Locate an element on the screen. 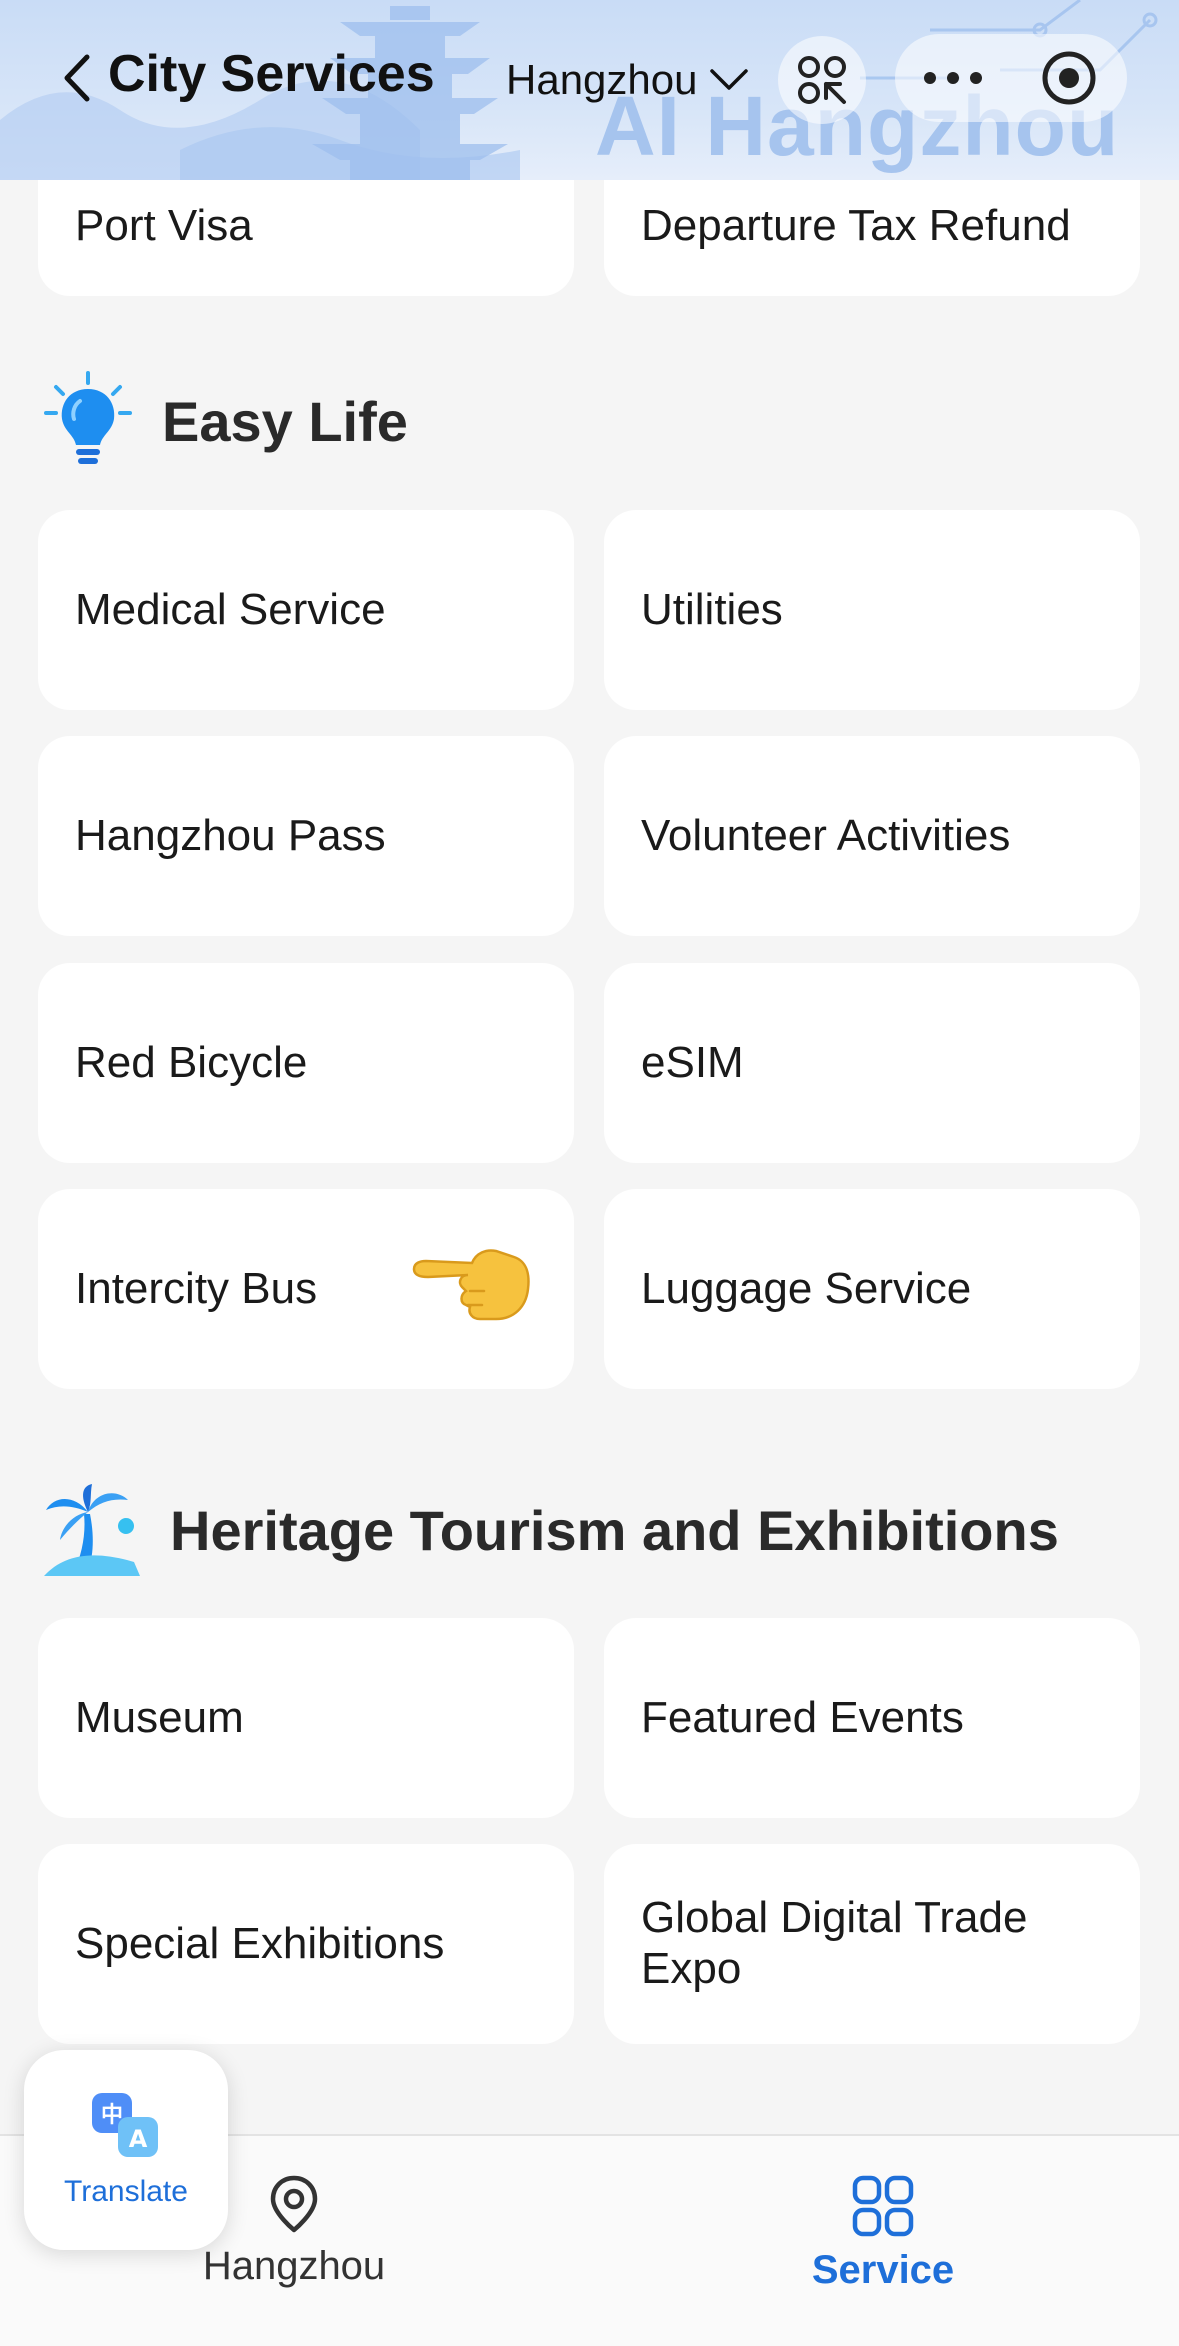 The height and width of the screenshot is (2346, 1179). service-card-label: Red Bicycle is located at coordinates (191, 1062).